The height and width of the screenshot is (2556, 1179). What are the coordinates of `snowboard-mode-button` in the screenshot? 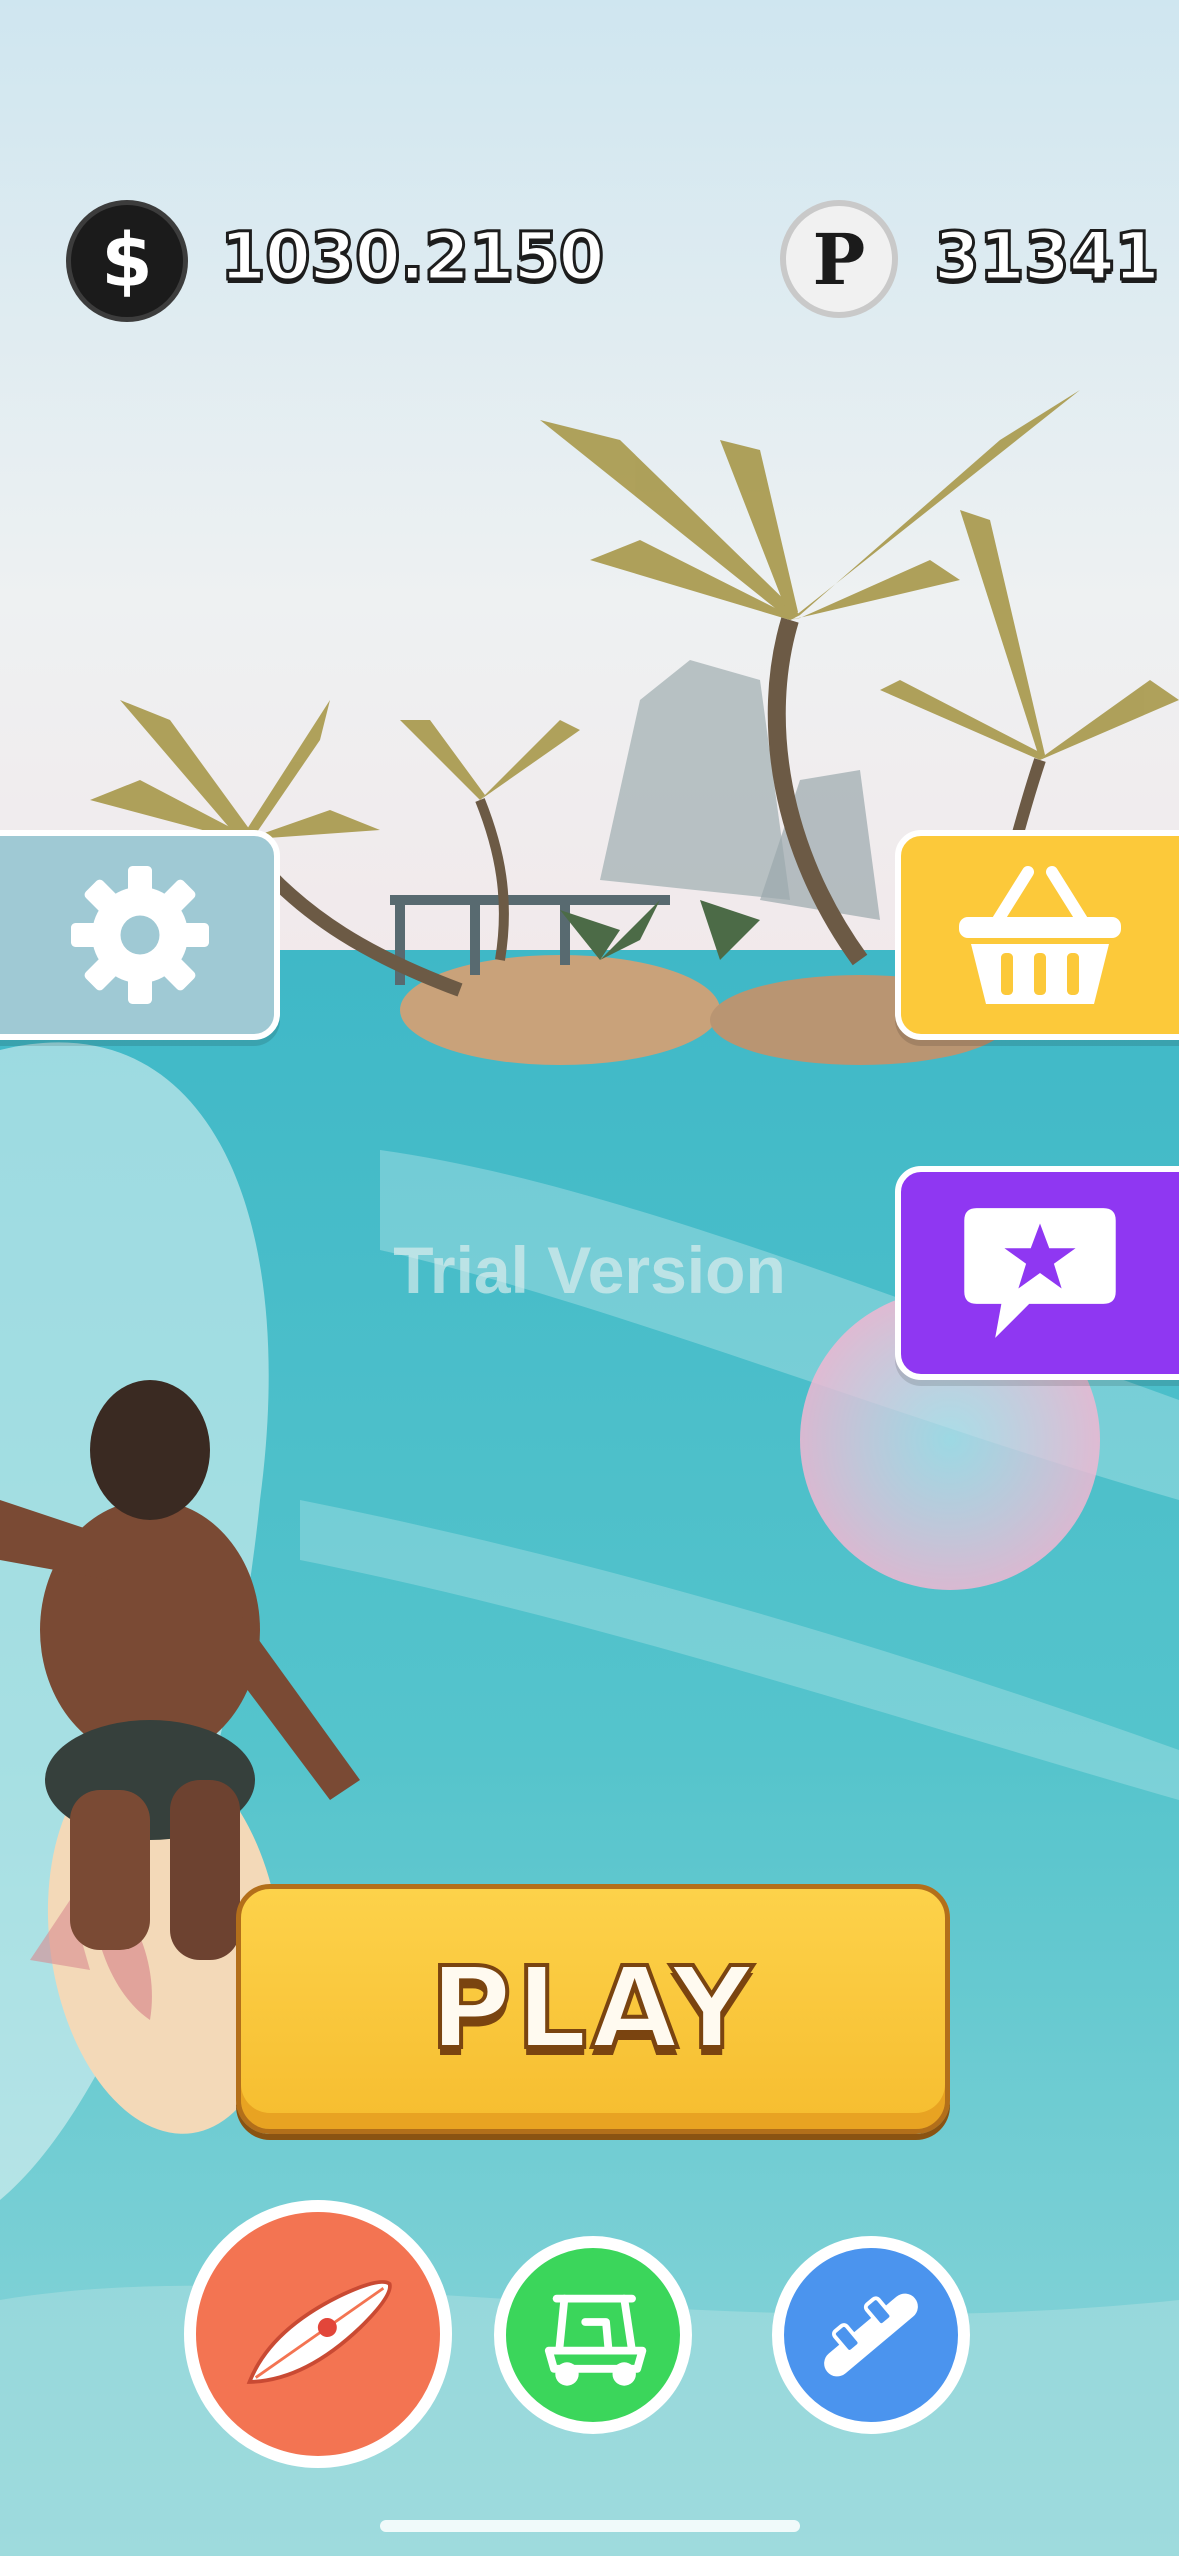 It's located at (871, 2335).